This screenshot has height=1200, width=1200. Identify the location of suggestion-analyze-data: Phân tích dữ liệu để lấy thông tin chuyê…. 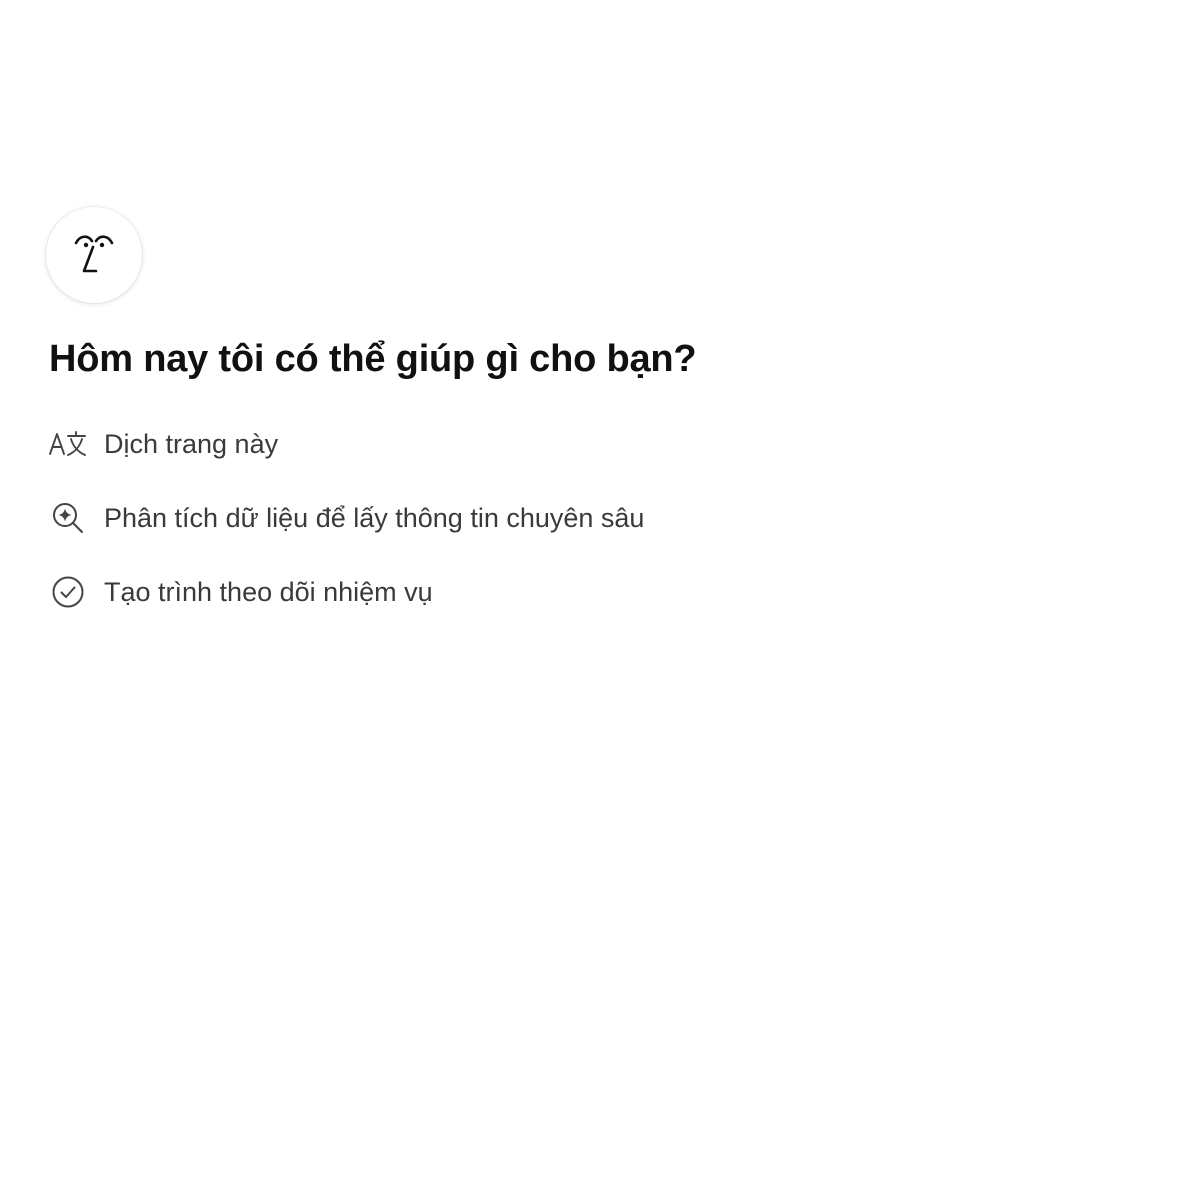
(346, 518).